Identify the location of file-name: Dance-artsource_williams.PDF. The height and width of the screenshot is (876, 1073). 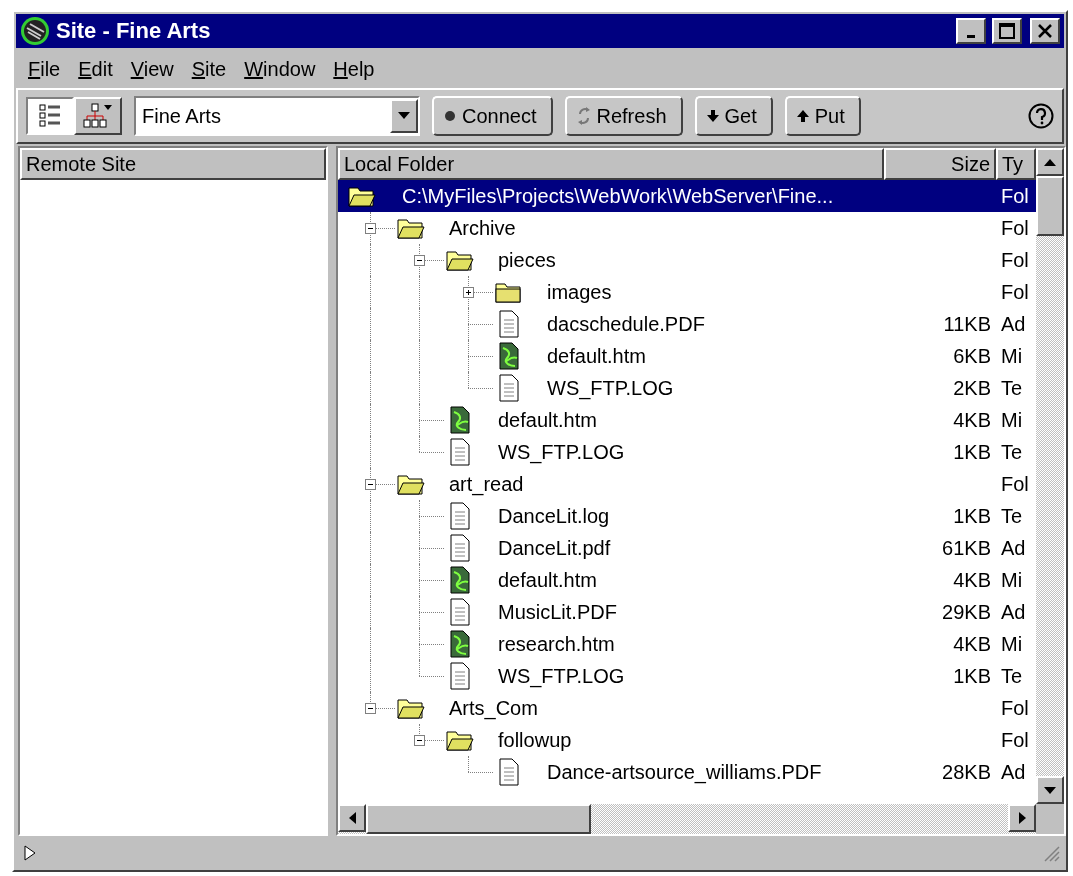
(685, 772).